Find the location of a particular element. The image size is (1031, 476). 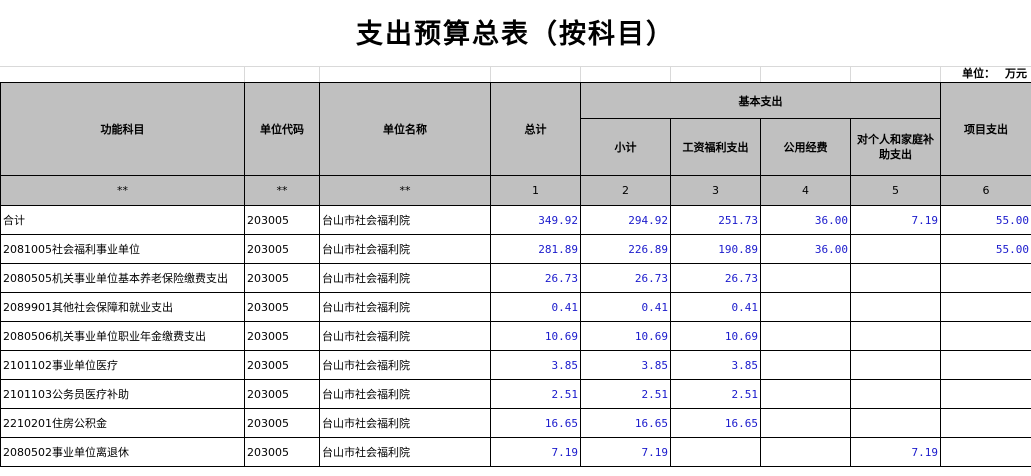

cell-salary-welfare: 190.89 is located at coordinates (715, 249).